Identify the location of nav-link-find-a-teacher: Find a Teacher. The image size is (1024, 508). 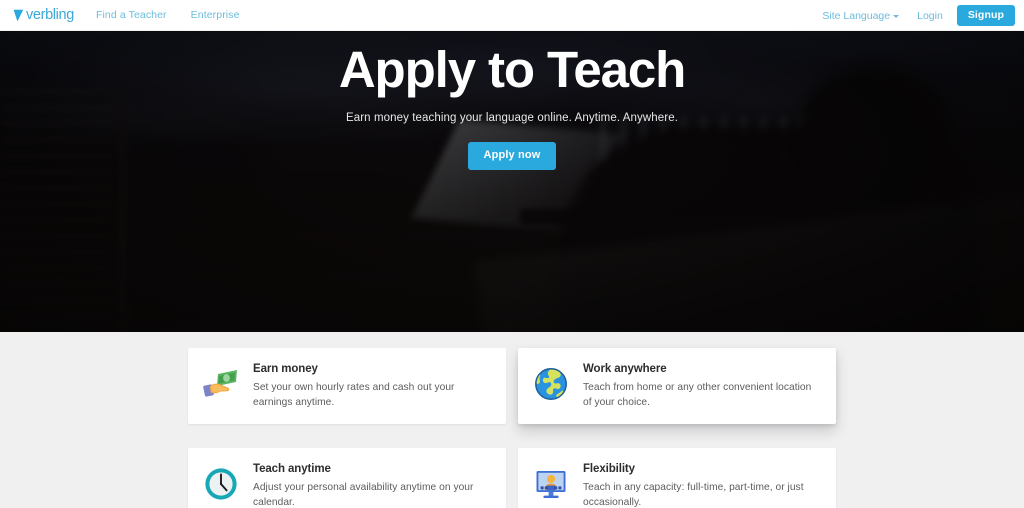
(131, 15).